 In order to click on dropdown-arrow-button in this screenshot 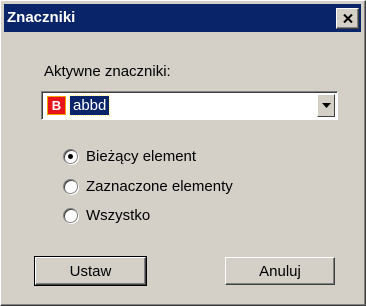, I will do `click(326, 105)`.